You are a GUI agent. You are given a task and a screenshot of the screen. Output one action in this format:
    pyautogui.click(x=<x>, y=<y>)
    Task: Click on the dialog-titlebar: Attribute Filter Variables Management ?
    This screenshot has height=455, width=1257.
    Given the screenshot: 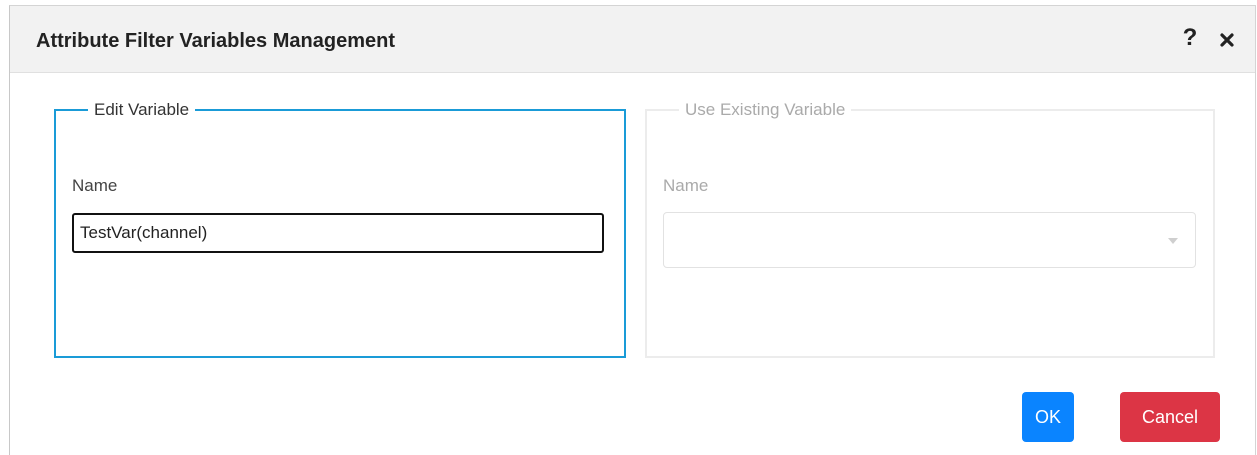 What is the action you would take?
    pyautogui.click(x=632, y=39)
    